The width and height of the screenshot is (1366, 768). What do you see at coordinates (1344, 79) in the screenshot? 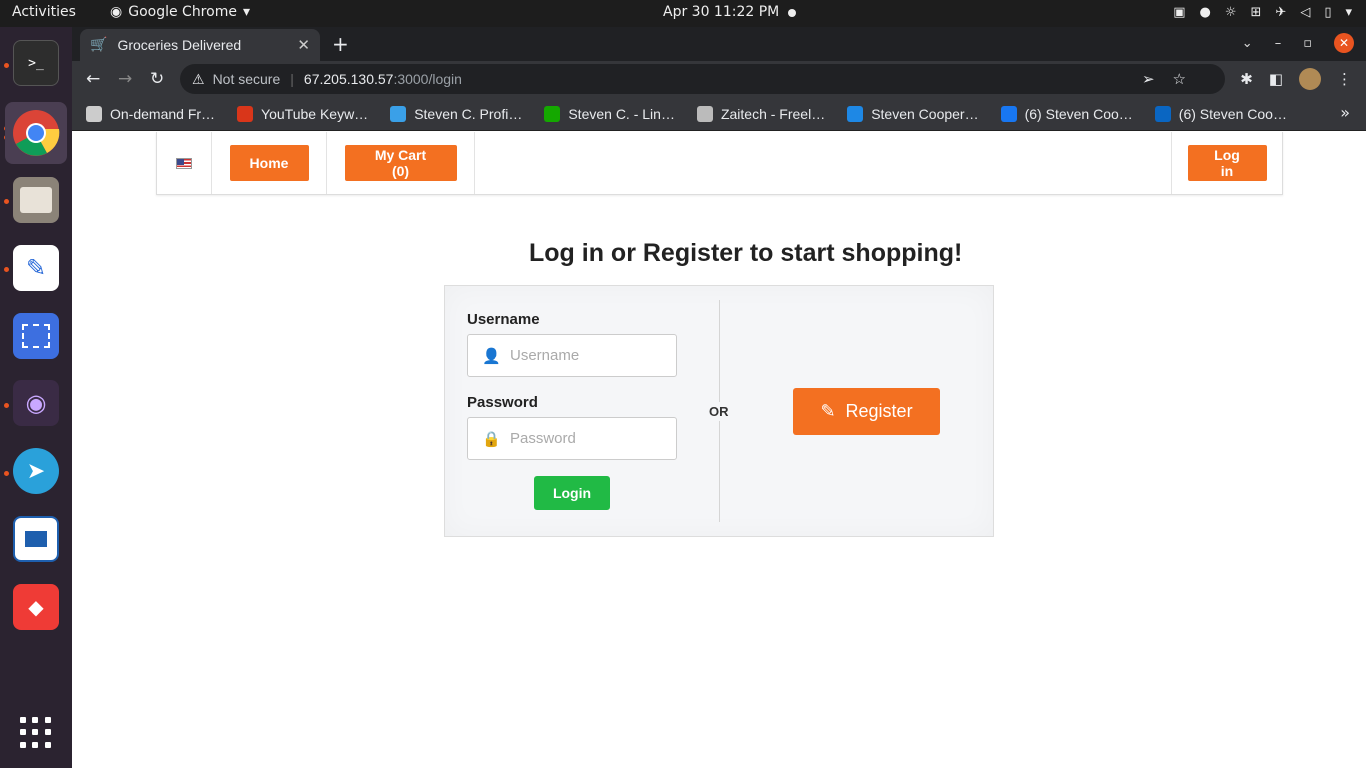
I see `menu-icon: ⋮` at bounding box center [1344, 79].